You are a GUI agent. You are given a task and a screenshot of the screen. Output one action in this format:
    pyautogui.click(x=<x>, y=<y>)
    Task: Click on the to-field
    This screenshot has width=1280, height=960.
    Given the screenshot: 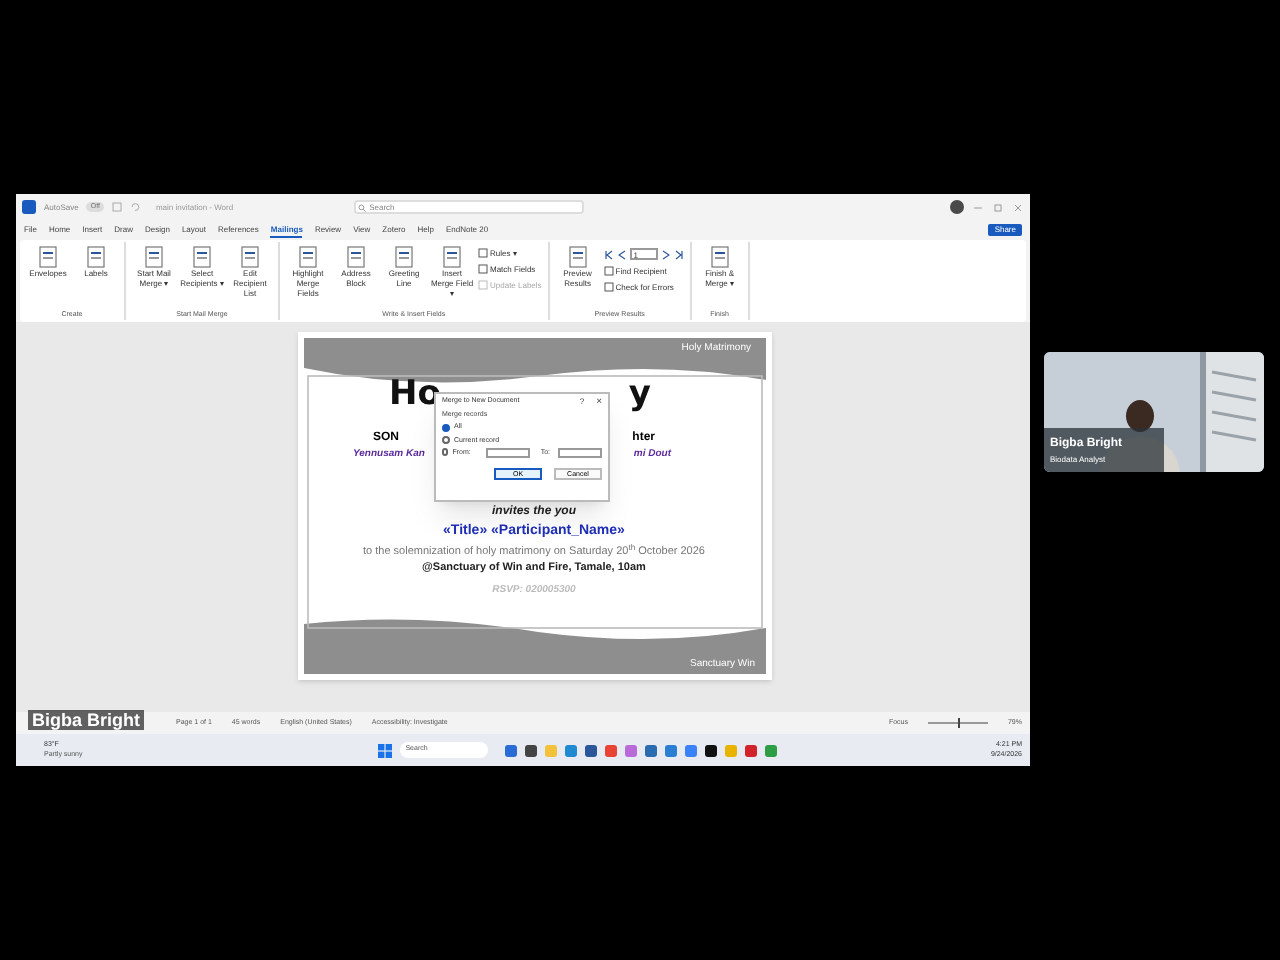 What is the action you would take?
    pyautogui.click(x=580, y=452)
    